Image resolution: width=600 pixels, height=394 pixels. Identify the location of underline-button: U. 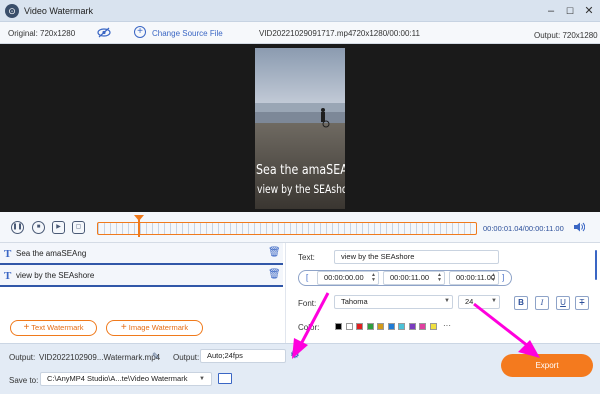
(563, 303).